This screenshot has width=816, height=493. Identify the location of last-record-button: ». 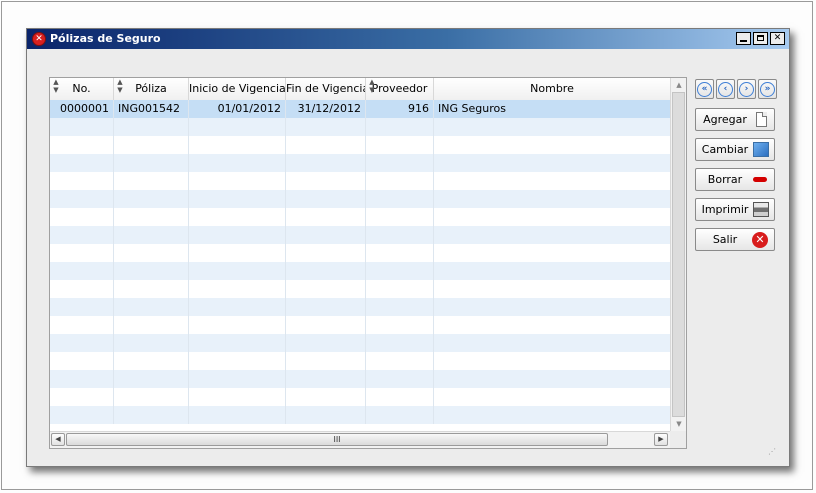
(767, 89).